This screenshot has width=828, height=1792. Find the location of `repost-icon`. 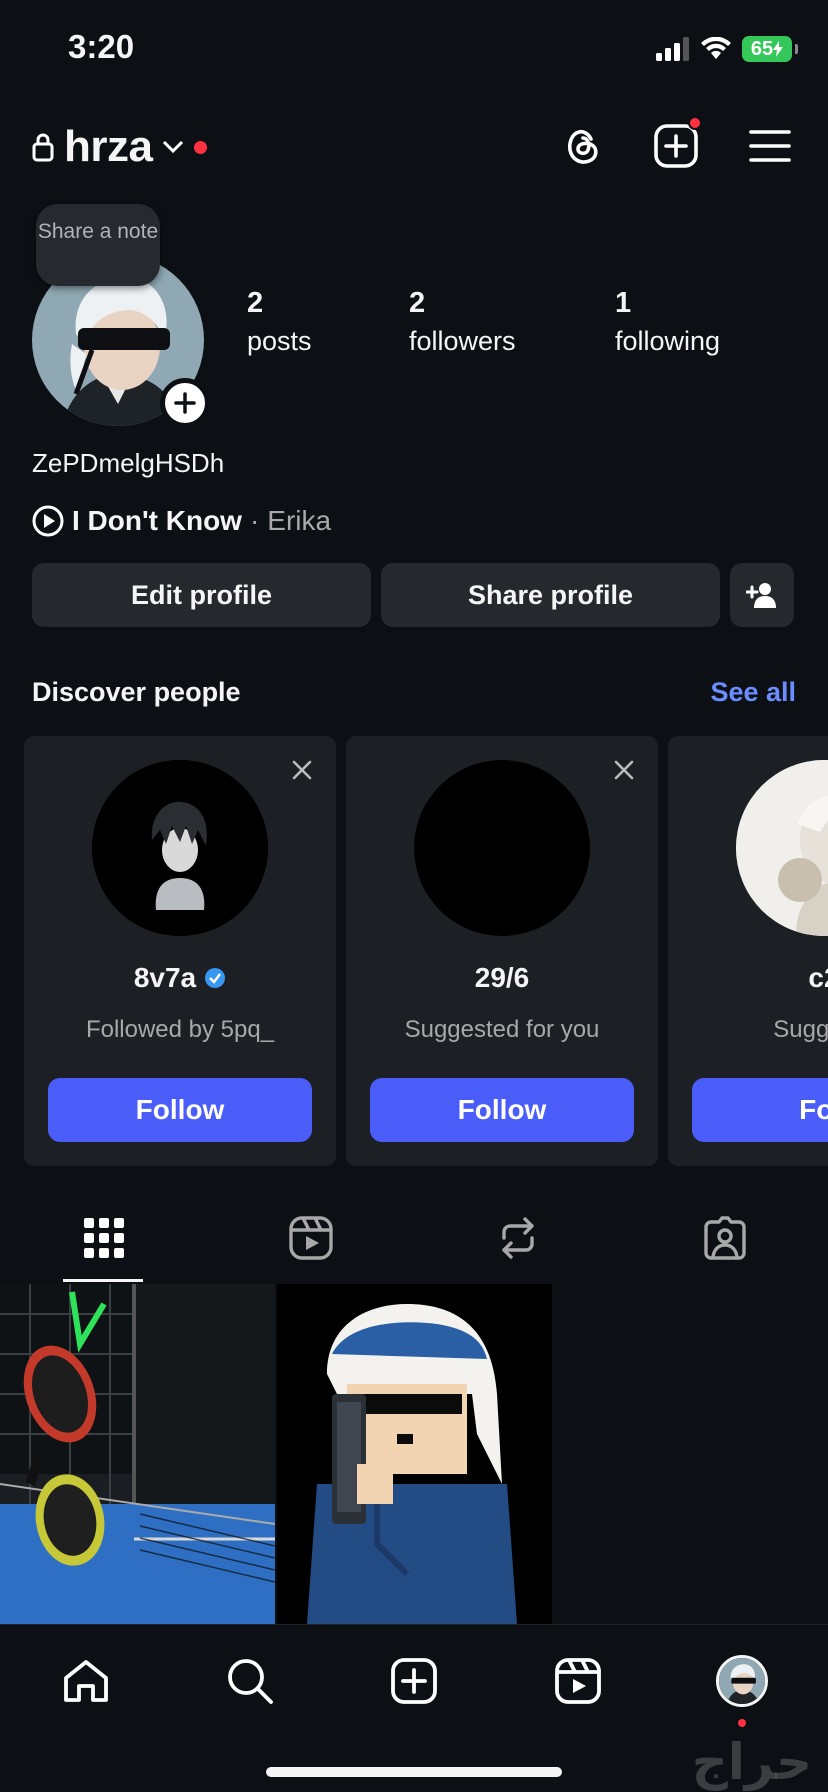

repost-icon is located at coordinates (517, 1238).